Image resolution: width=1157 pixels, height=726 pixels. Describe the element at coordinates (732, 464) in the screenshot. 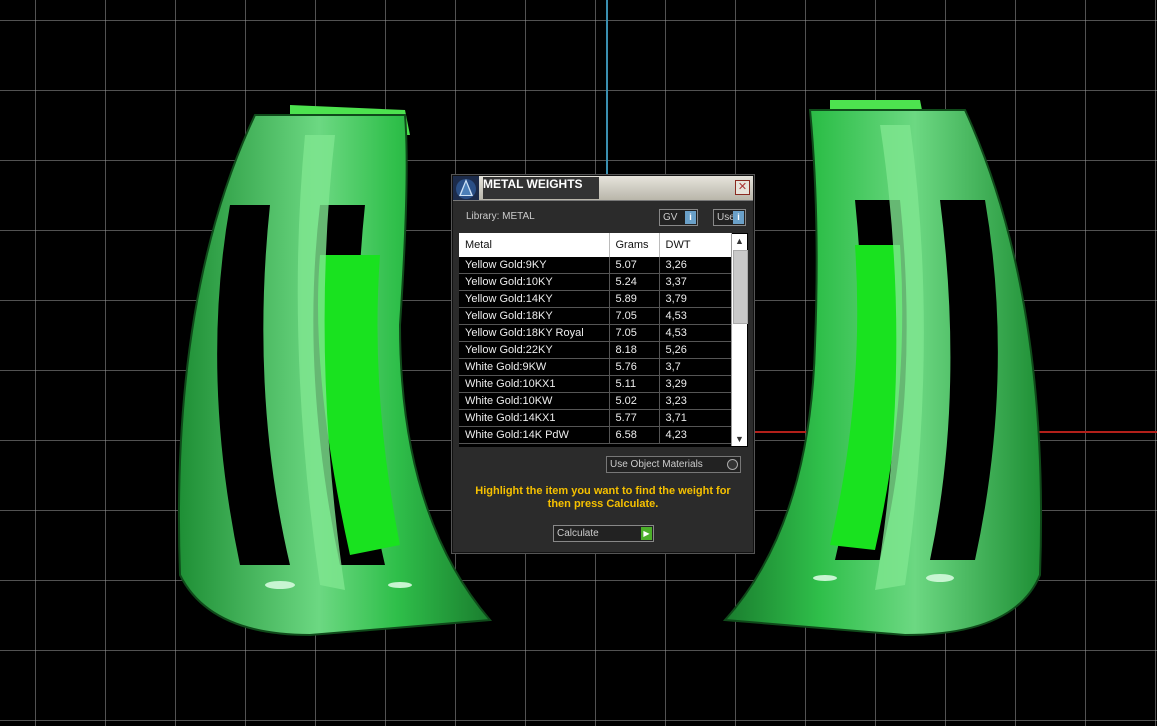

I see `radio-button-icon` at that location.